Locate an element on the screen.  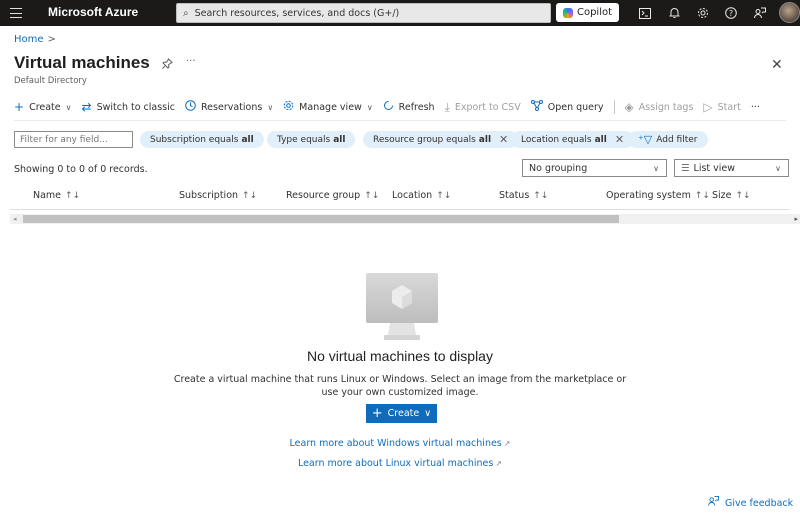
switch-classic-label: Switch to classic is located at coordinates (135, 107).